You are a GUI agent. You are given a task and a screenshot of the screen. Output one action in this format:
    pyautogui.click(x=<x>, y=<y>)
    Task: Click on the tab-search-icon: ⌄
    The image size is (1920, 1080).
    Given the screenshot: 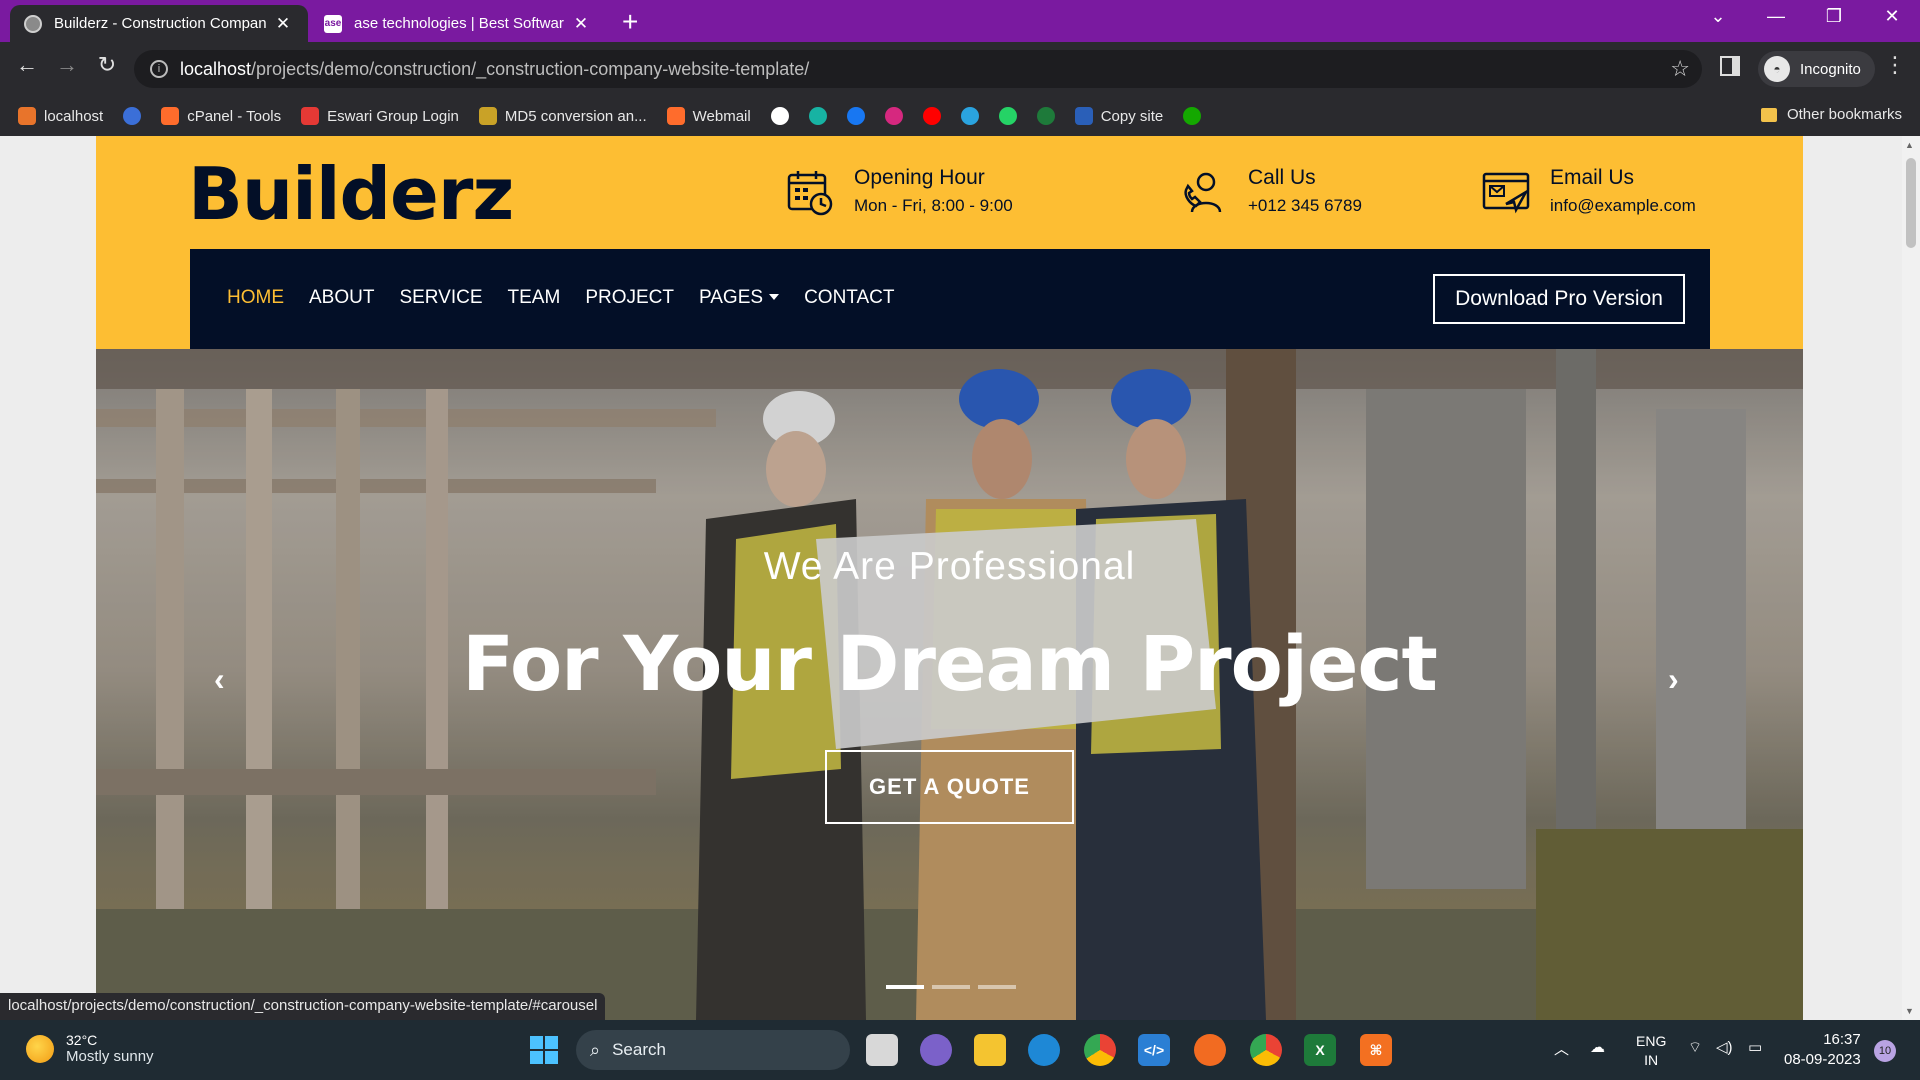 What is the action you would take?
    pyautogui.click(x=1718, y=16)
    